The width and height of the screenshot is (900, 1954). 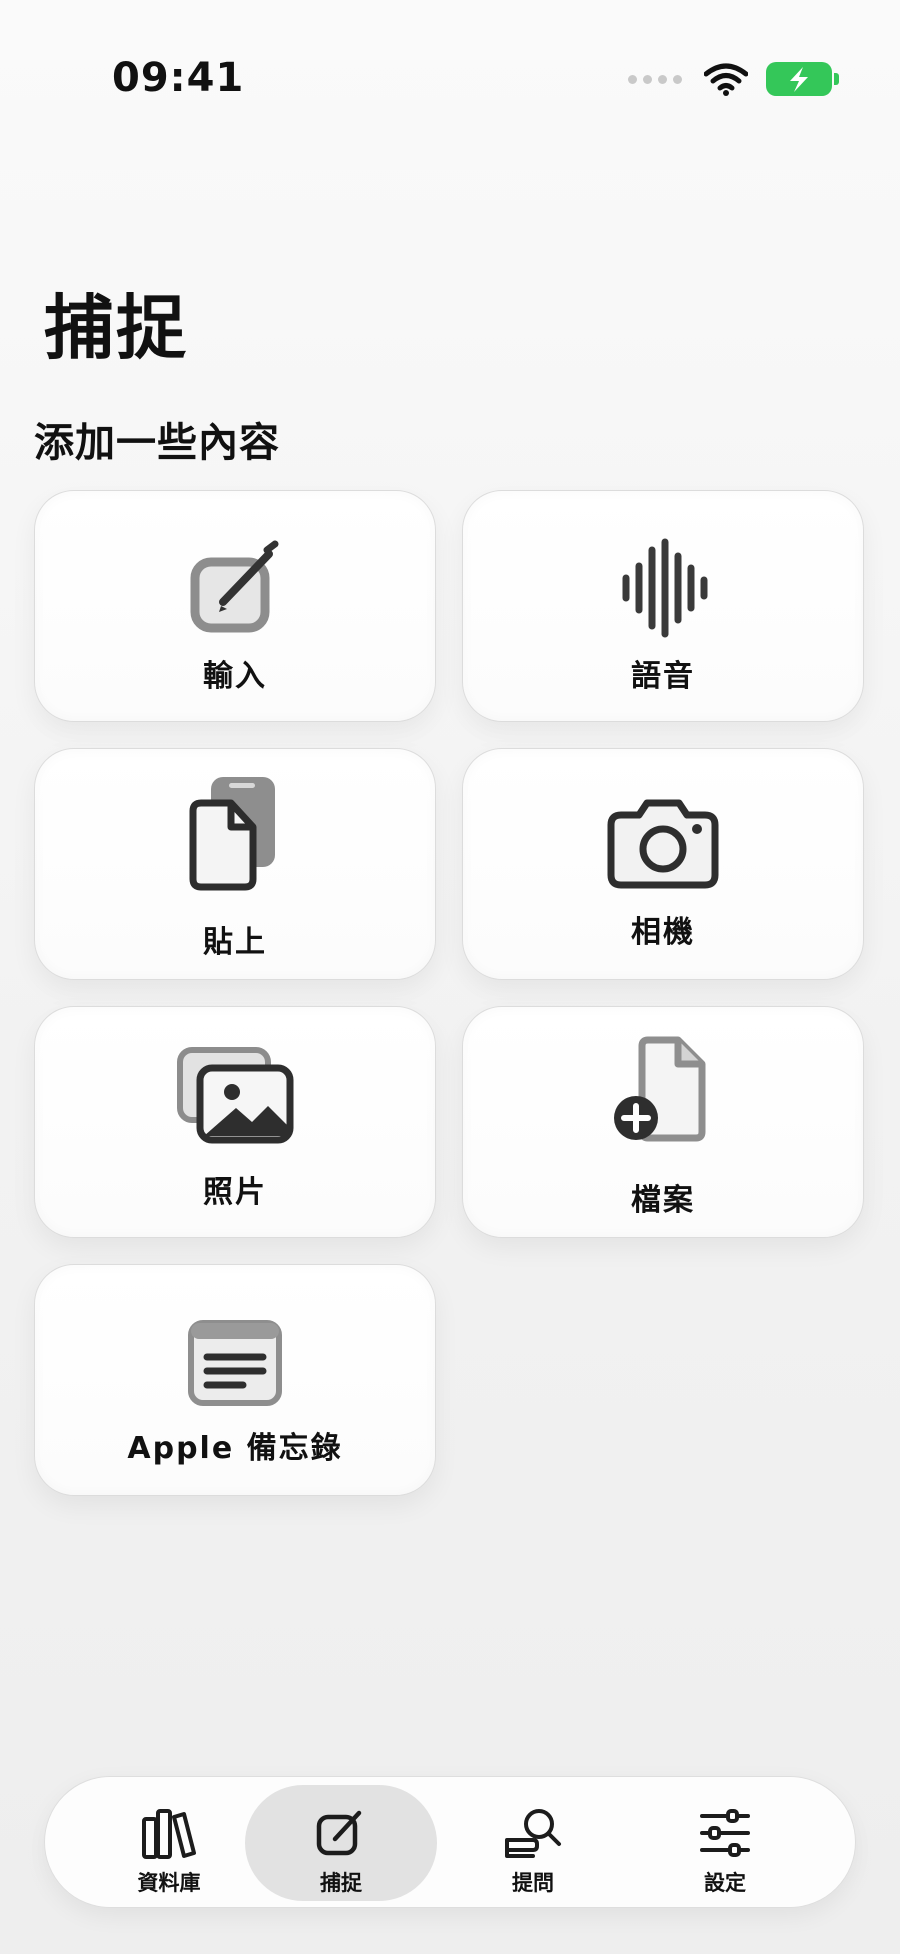 What do you see at coordinates (663, 1090) in the screenshot?
I see `add-file-icon` at bounding box center [663, 1090].